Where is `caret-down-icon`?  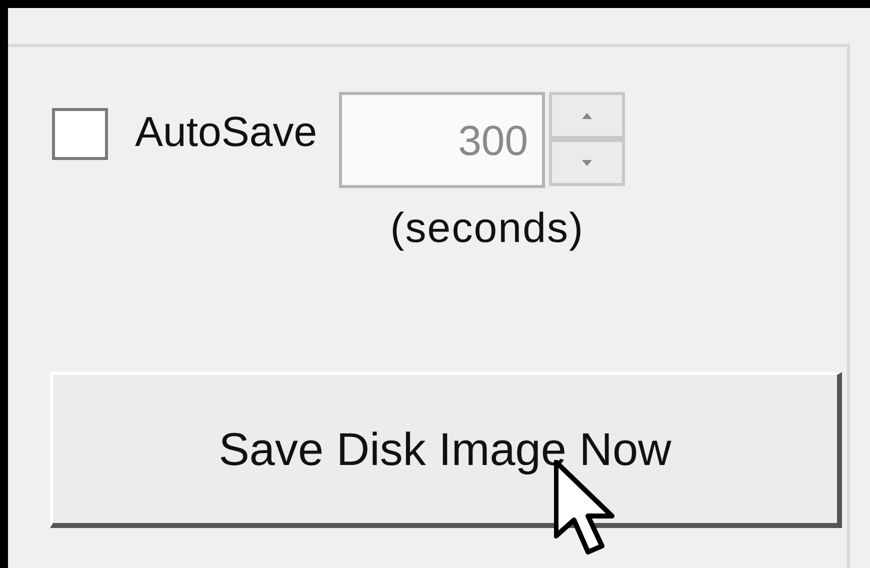
caret-down-icon is located at coordinates (587, 163).